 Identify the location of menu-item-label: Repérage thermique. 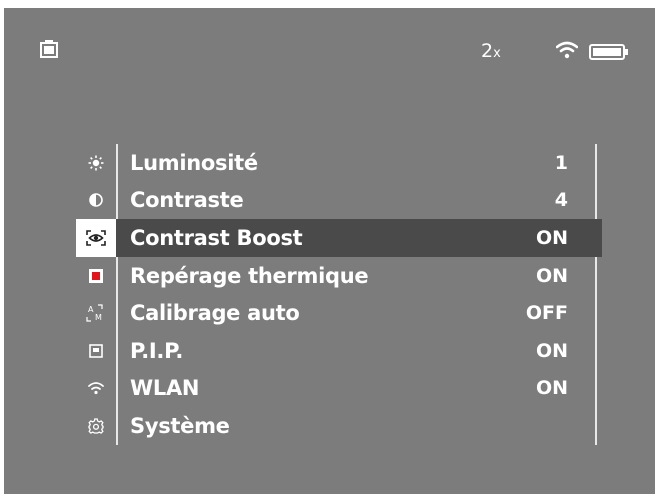
(249, 275).